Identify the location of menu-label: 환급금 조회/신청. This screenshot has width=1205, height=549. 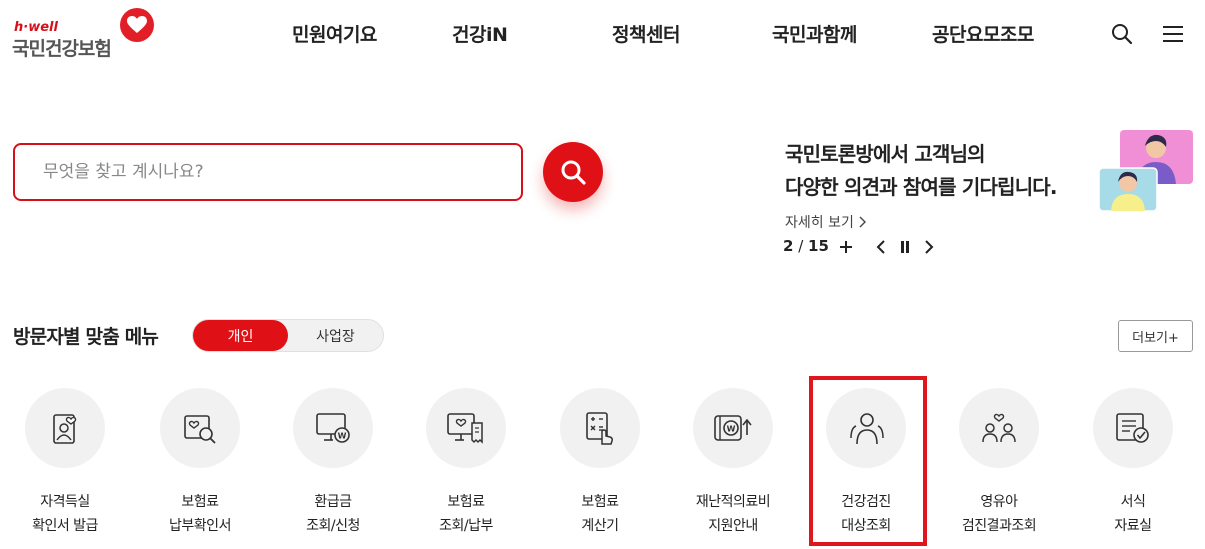
(333, 514).